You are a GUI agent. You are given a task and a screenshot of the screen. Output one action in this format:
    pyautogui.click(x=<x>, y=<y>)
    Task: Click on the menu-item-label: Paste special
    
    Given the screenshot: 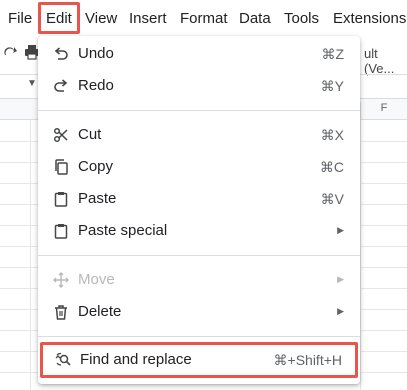 What is the action you would take?
    pyautogui.click(x=123, y=230)
    